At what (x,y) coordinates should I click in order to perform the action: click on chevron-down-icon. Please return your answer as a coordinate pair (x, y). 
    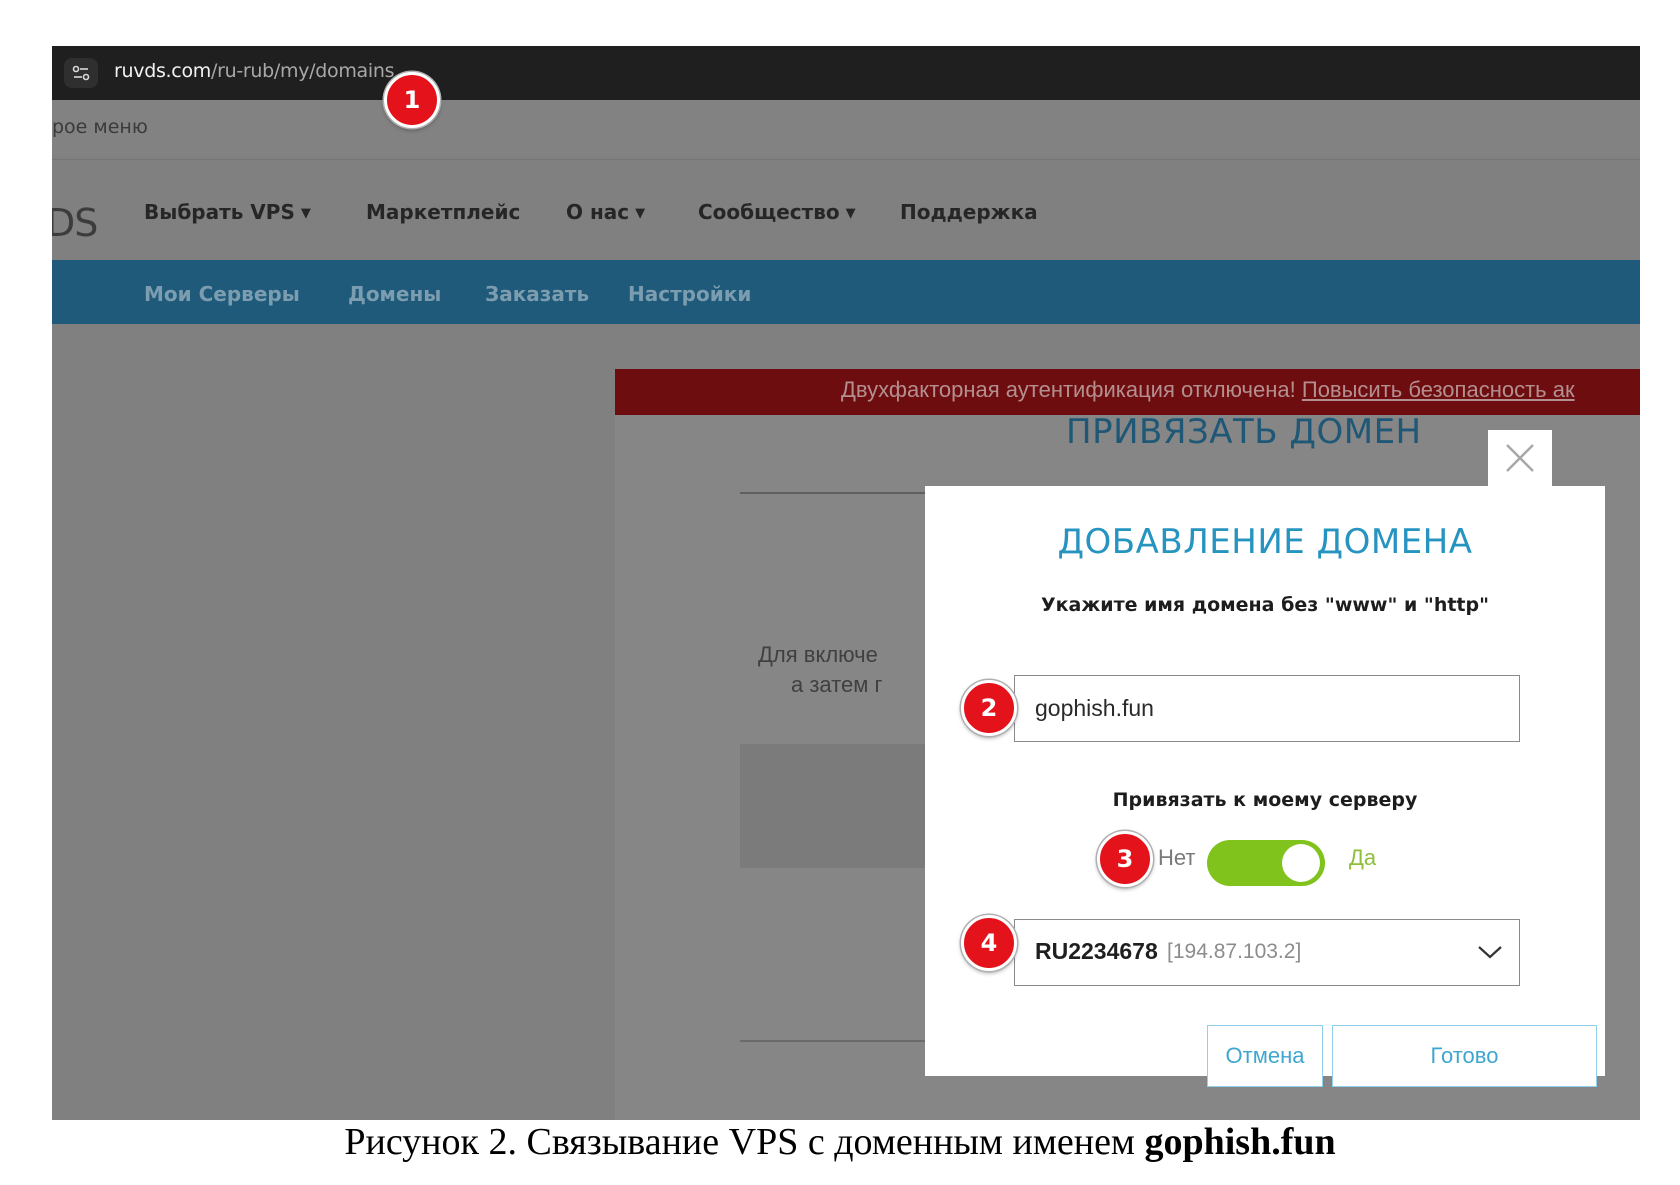
    Looking at the image, I should click on (1490, 952).